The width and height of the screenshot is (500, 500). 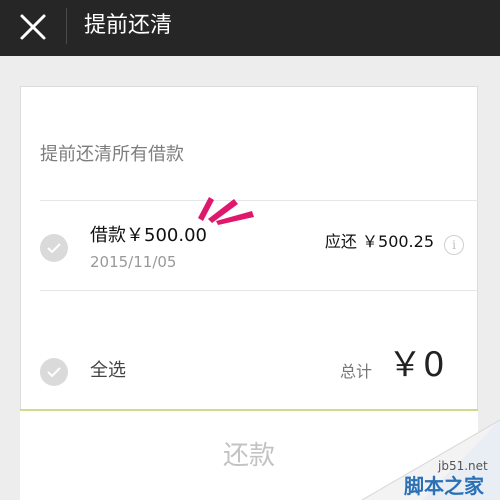 I want to click on highlight-marks, so click(x=226, y=211).